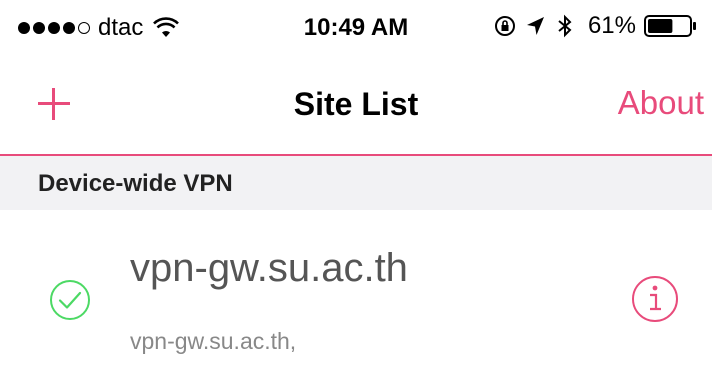  Describe the element at coordinates (611, 25) in the screenshot. I see `battery-percent: 61%` at that location.